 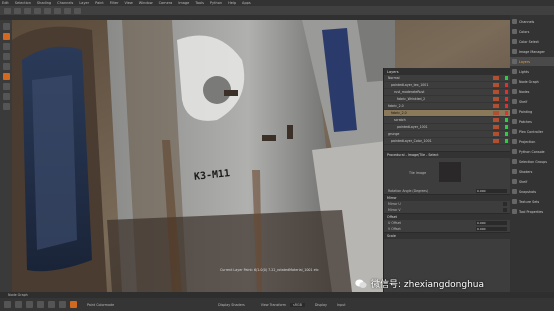 I want to click on palette-item: Channels, so click(x=532, y=21).